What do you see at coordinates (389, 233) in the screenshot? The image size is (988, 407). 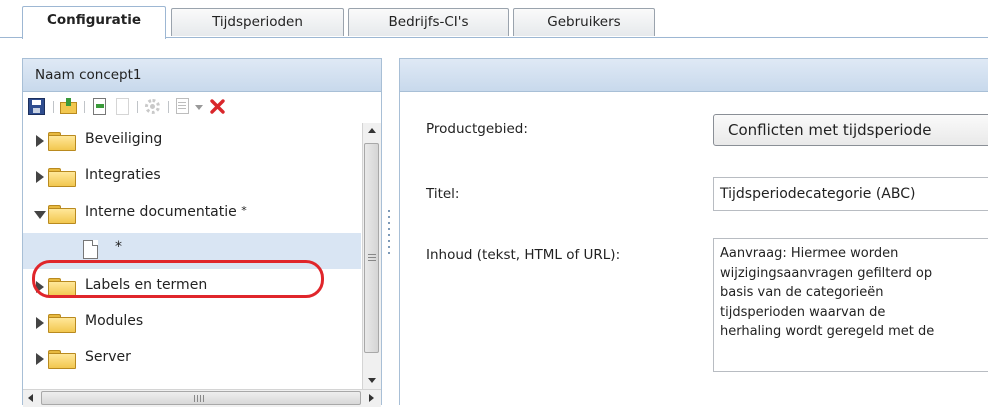 I see `panel-splitter-handle` at bounding box center [389, 233].